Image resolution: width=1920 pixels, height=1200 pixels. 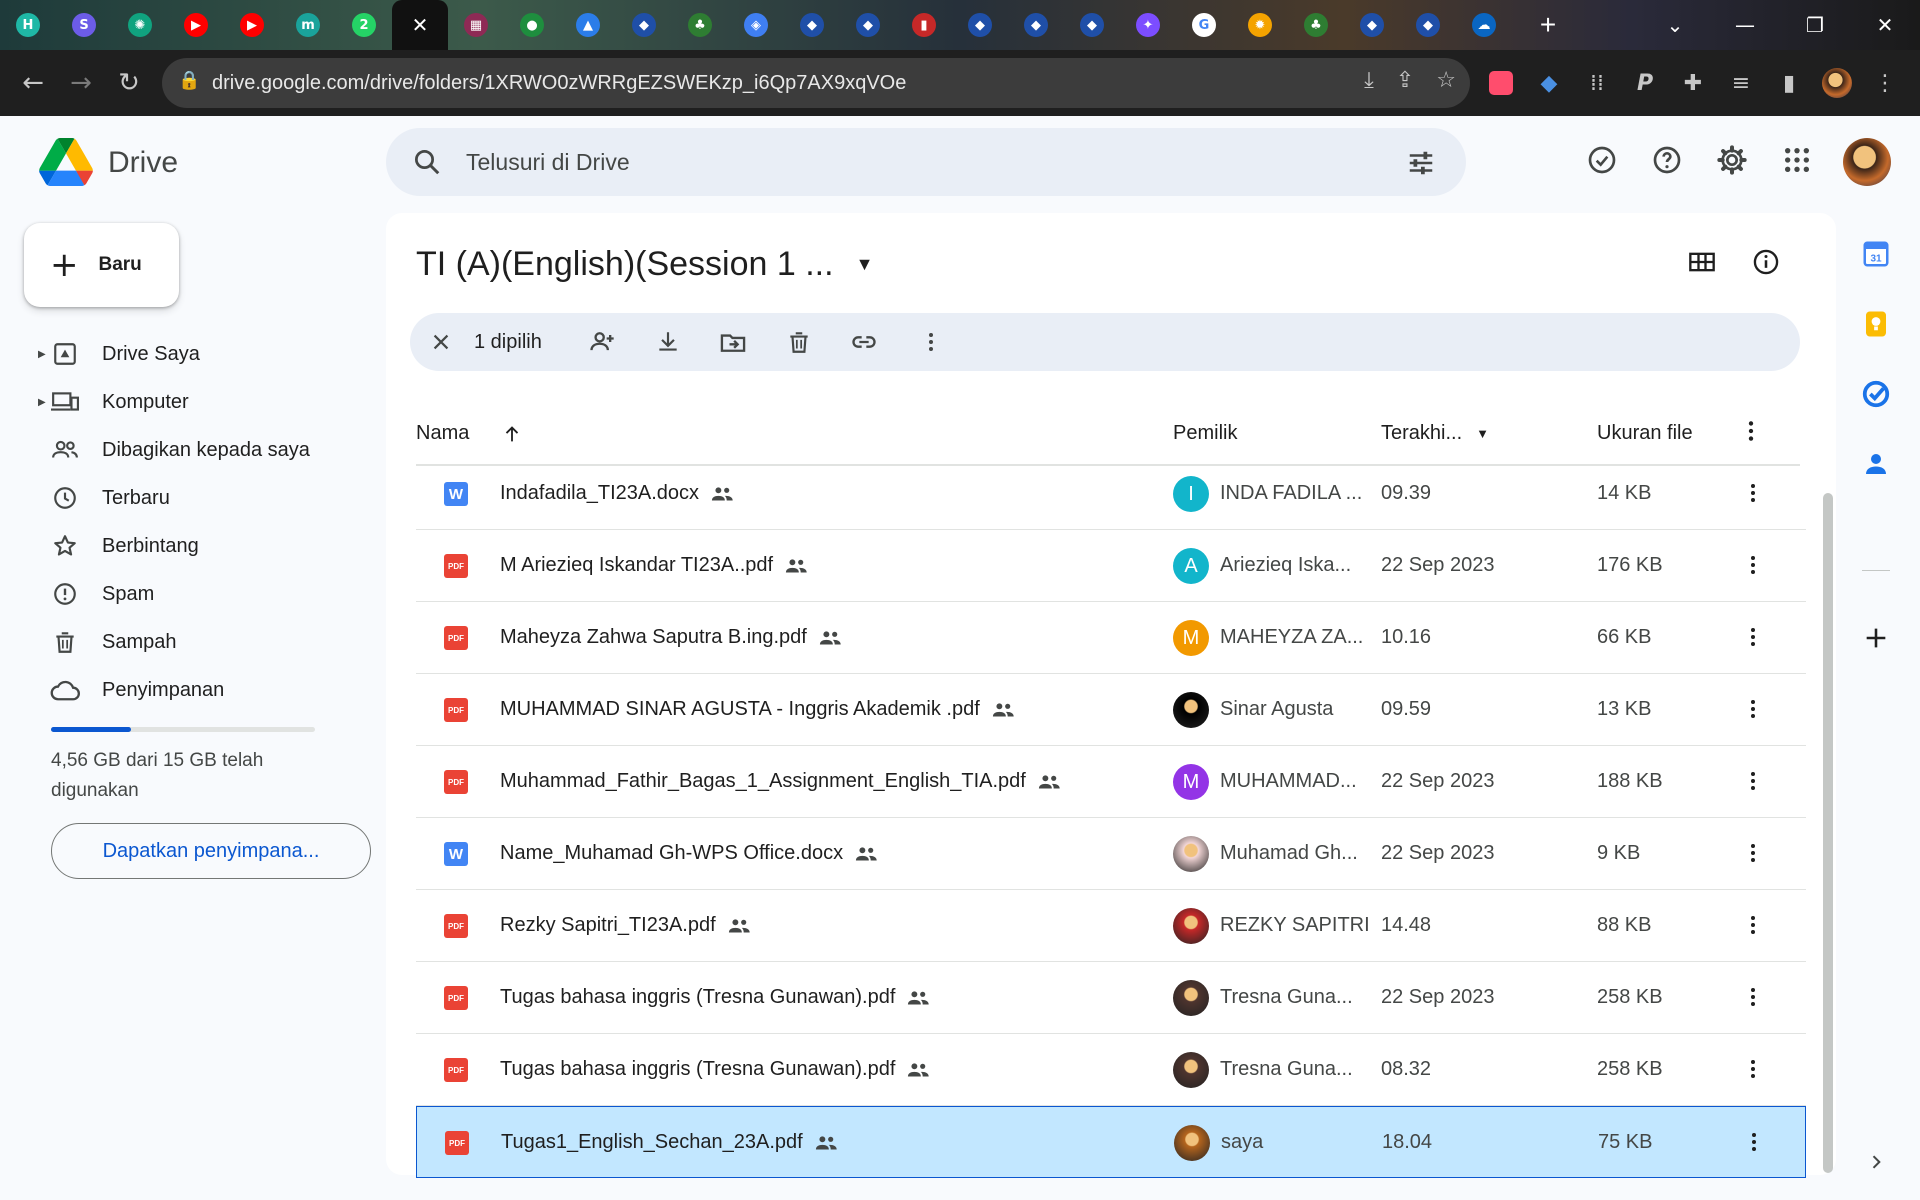 What do you see at coordinates (1645, 433) in the screenshot?
I see `column-header-size: Ukuran file` at bounding box center [1645, 433].